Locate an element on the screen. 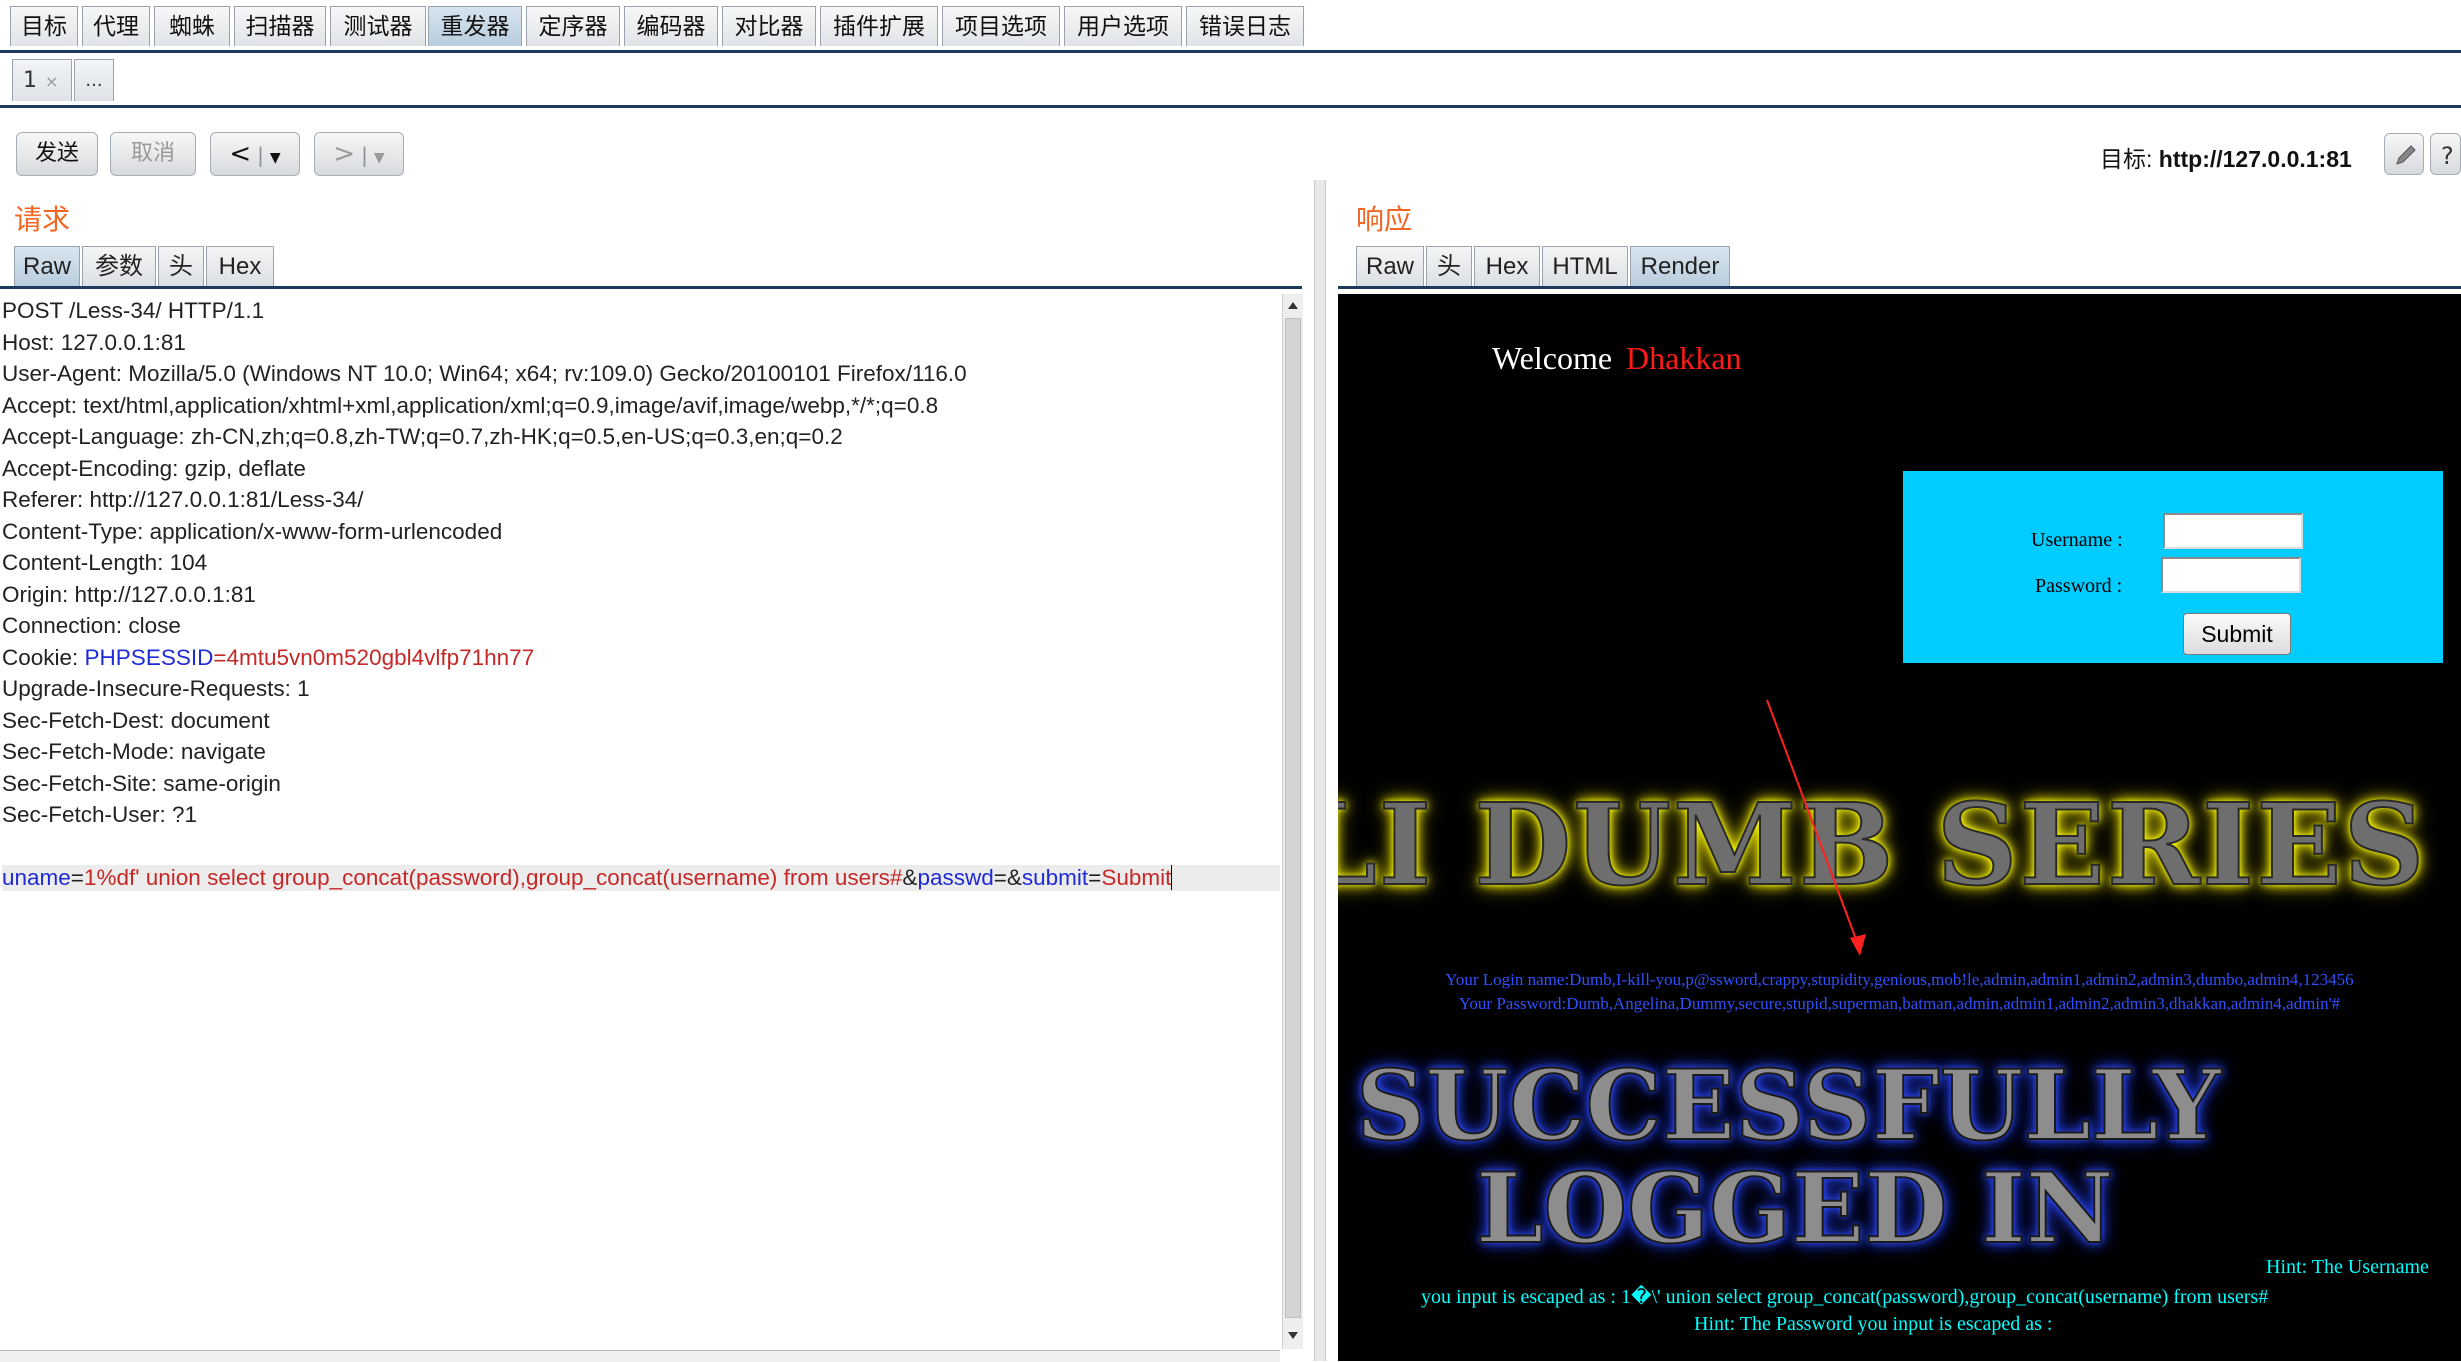  request-line: Host: 127.0.0.1:81 is located at coordinates (94, 342).